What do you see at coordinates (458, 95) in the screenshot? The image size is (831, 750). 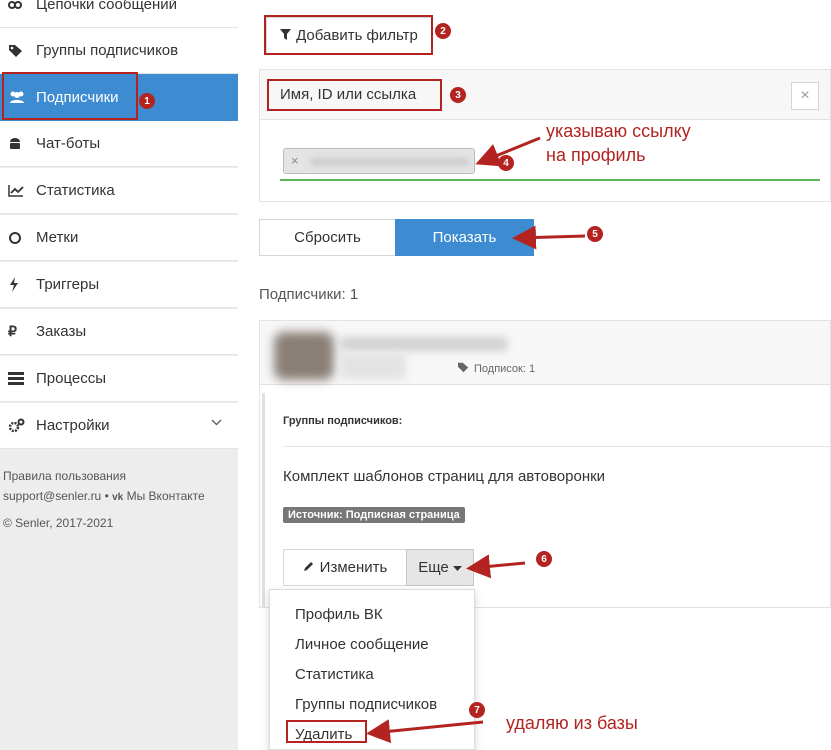 I see `annotation-number-3: 3` at bounding box center [458, 95].